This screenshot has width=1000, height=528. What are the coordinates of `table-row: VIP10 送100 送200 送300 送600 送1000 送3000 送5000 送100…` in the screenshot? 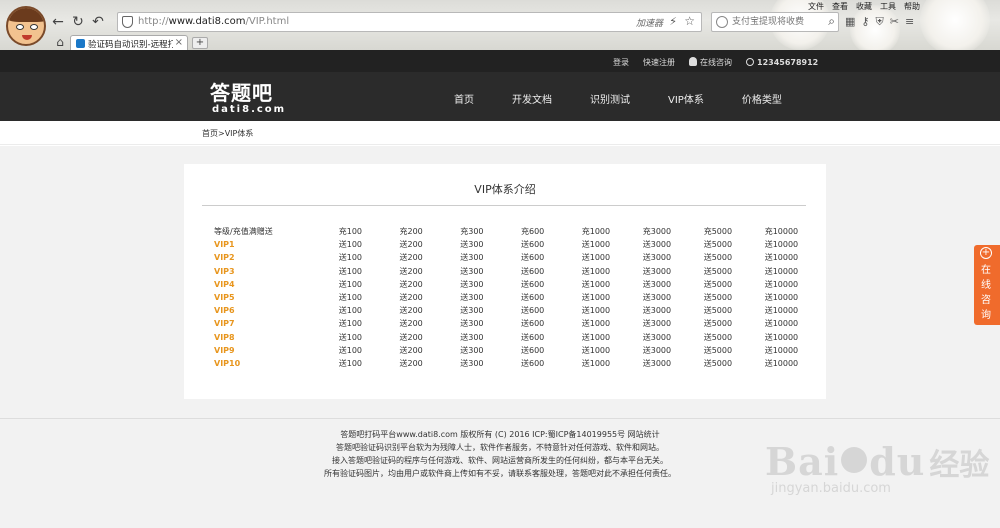 It's located at (520, 363).